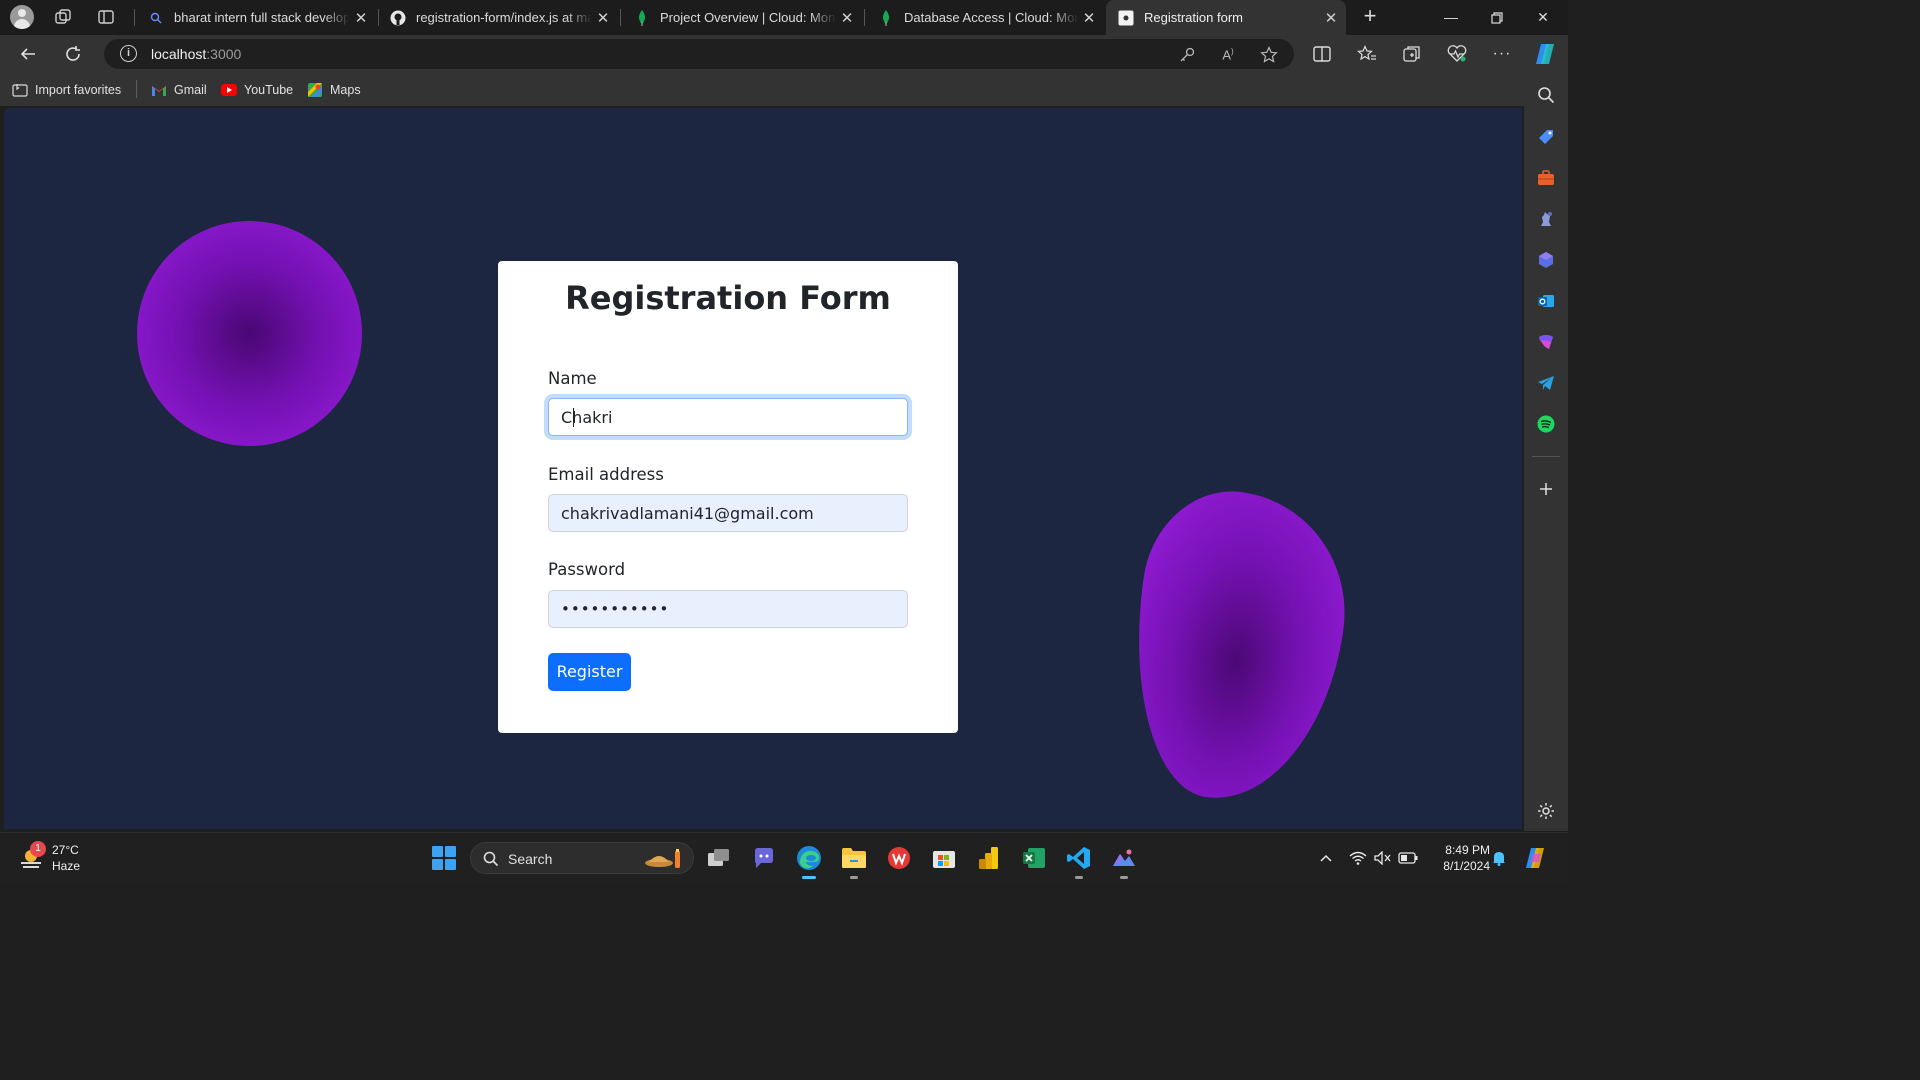  What do you see at coordinates (989, 858) in the screenshot?
I see `power-bi-icon` at bounding box center [989, 858].